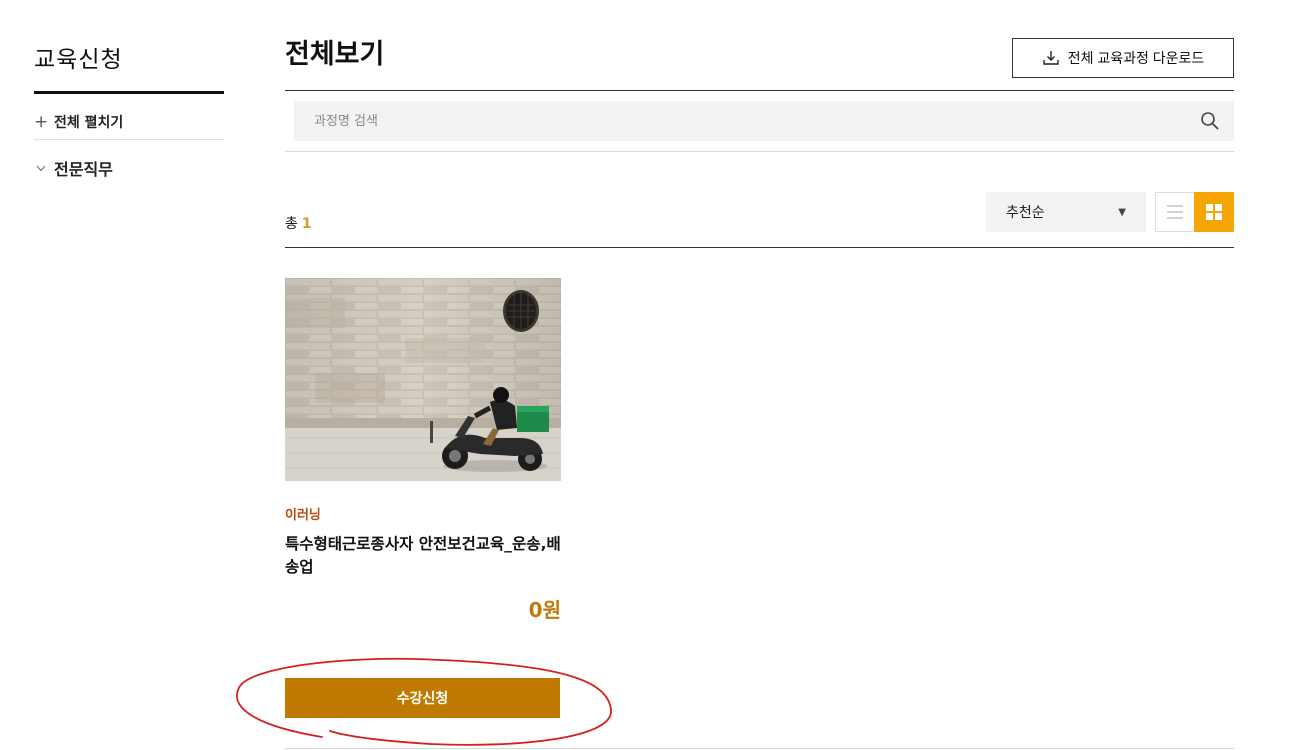 This screenshot has width=1314, height=750. What do you see at coordinates (544, 610) in the screenshot?
I see `course-price: 0원` at bounding box center [544, 610].